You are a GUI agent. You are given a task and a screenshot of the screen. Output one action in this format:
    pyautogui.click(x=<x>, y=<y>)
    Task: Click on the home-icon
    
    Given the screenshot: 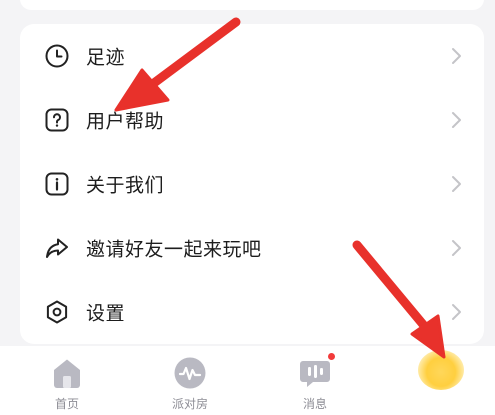 What is the action you would take?
    pyautogui.click(x=67, y=373)
    